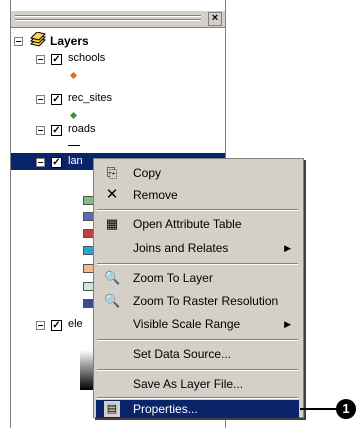 This screenshot has width=356, height=428. I want to click on step-number-badge: 1, so click(346, 409).